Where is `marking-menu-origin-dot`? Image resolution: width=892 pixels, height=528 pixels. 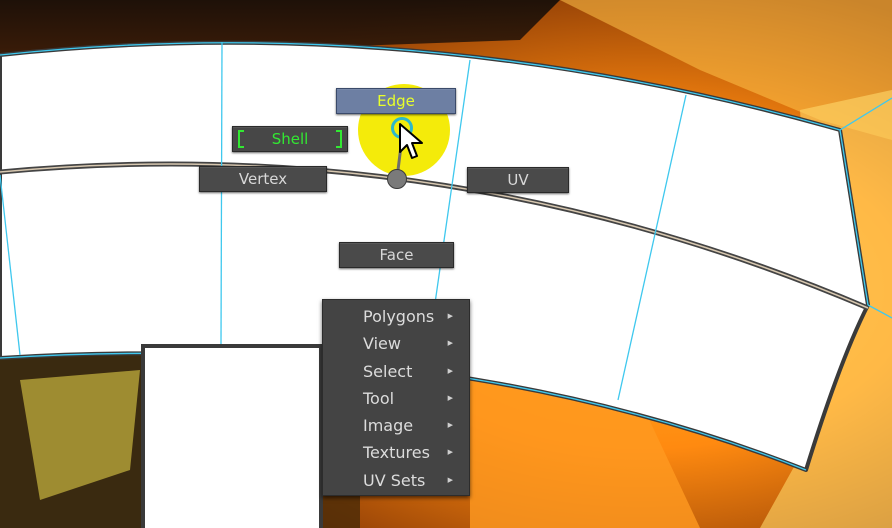 marking-menu-origin-dot is located at coordinates (397, 179).